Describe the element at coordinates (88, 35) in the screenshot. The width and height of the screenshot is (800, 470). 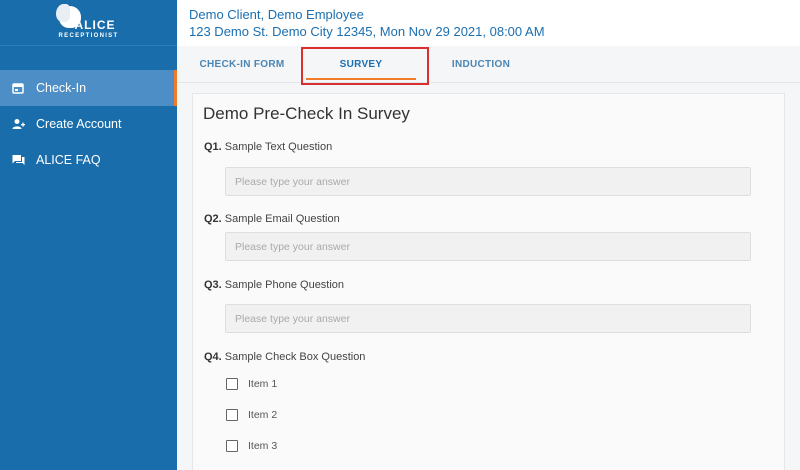
I see `logo-word-receptionist: RECEPTIONIST` at that location.